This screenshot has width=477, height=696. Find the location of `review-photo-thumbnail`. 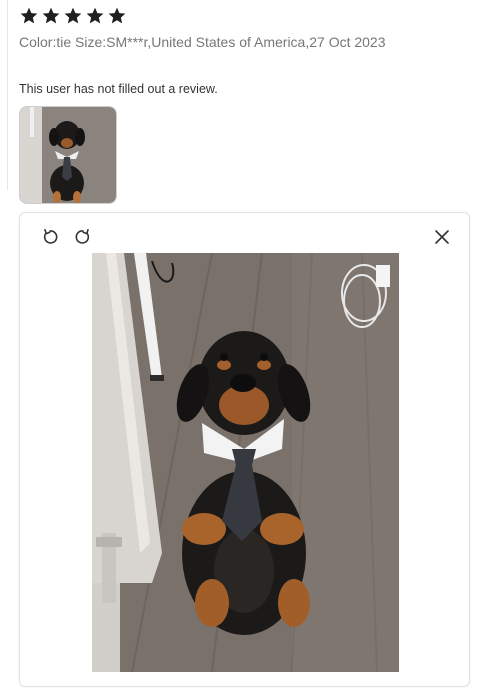

review-photo-thumbnail is located at coordinates (68, 155).